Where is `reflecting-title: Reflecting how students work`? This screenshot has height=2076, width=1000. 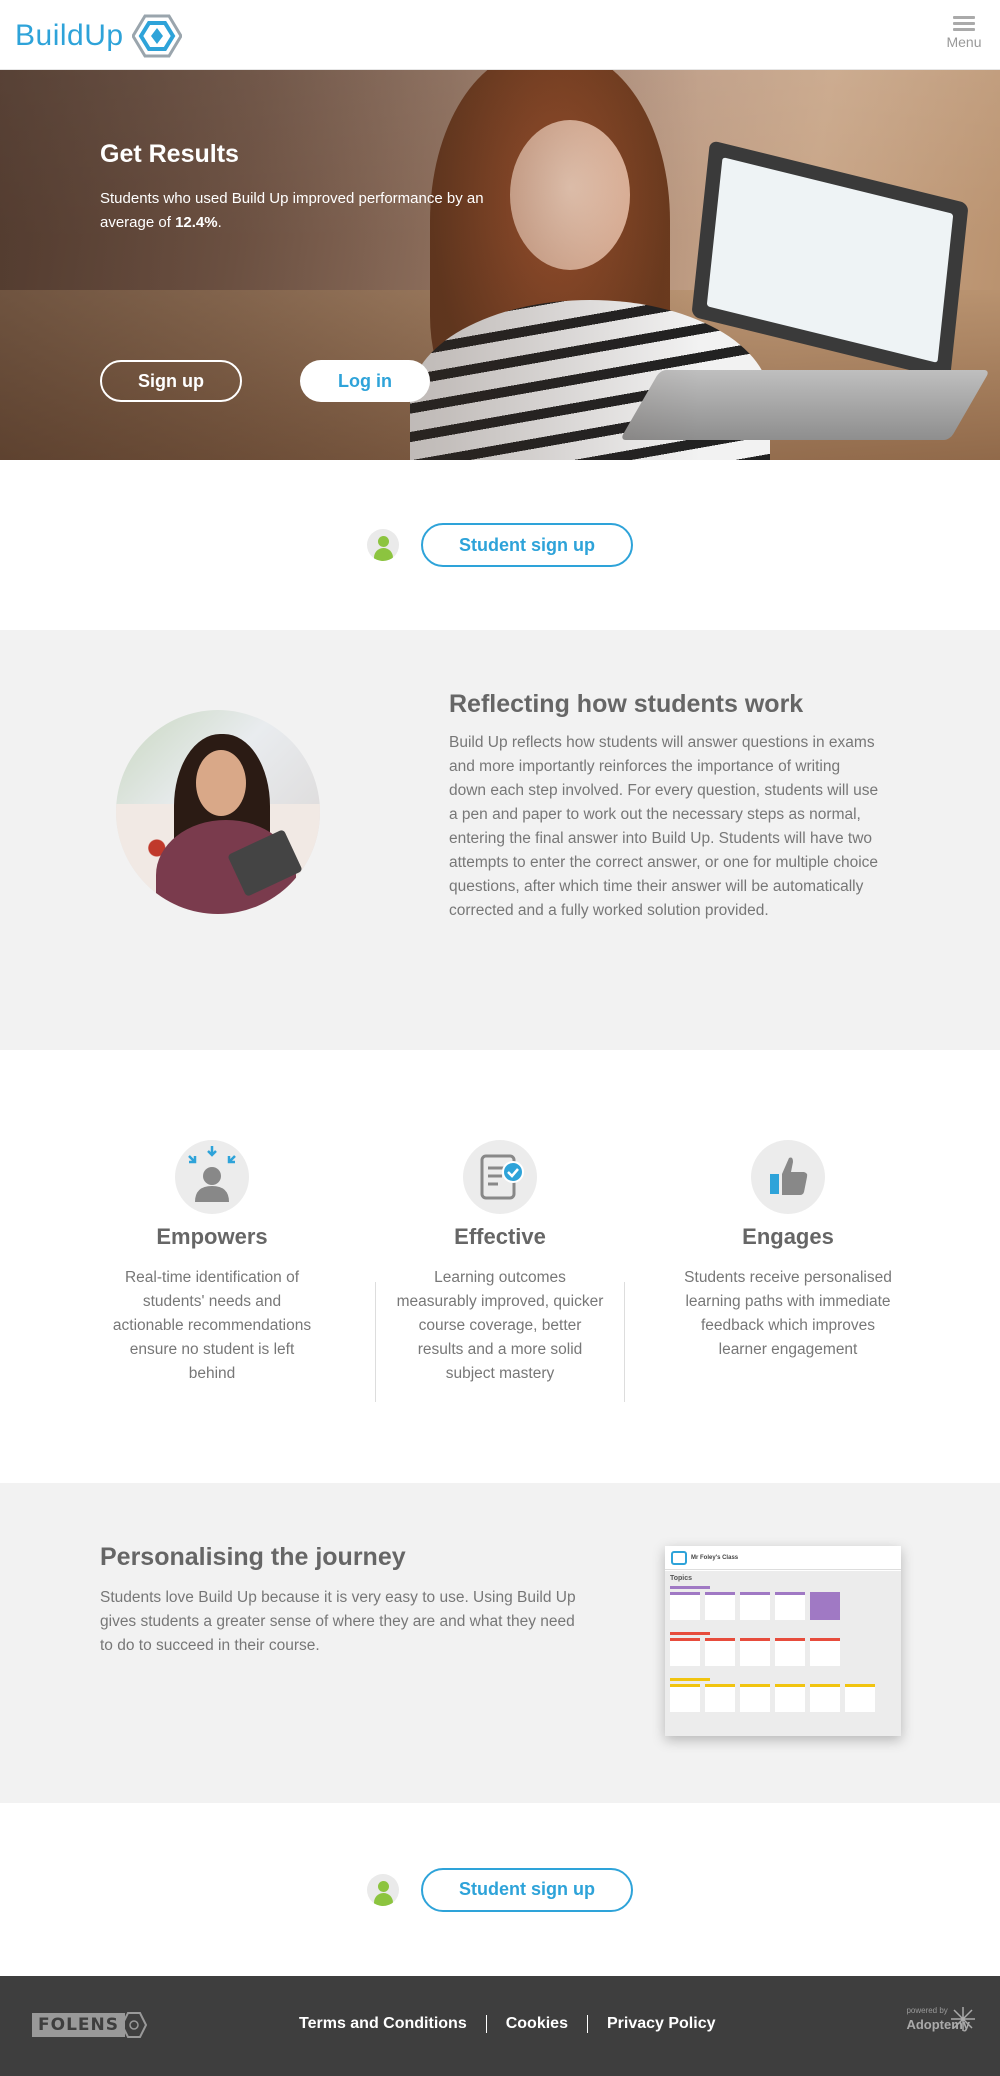
reflecting-title: Reflecting how students work is located at coordinates (626, 704).